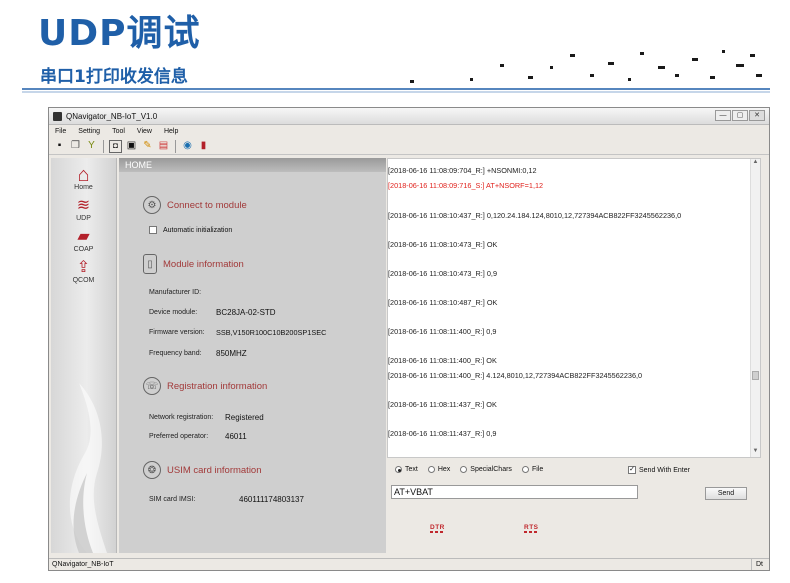 The height and width of the screenshot is (583, 790). Describe the element at coordinates (217, 386) in the screenshot. I see `registration-title: Registration information` at that location.